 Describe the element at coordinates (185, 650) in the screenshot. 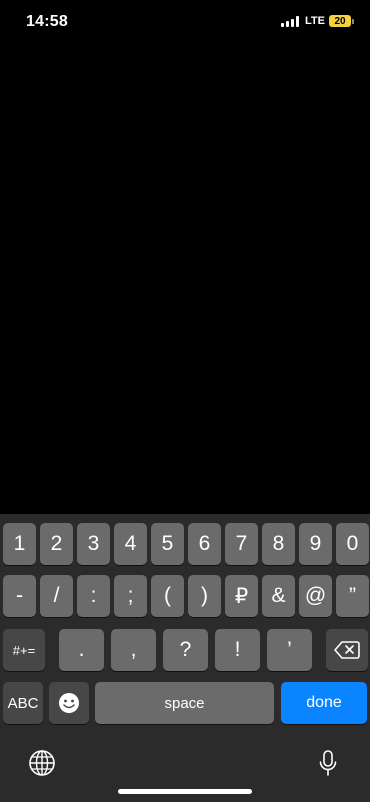

I see `key-question: ?` at that location.